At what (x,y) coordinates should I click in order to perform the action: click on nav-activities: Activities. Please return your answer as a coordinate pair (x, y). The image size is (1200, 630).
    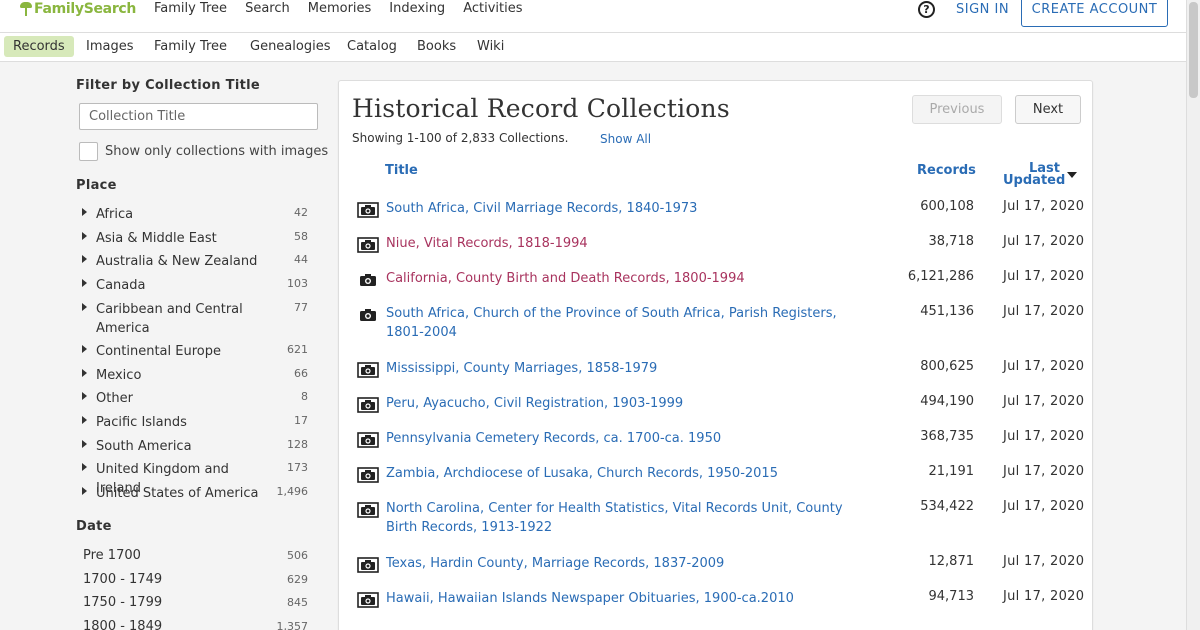
    Looking at the image, I should click on (492, 8).